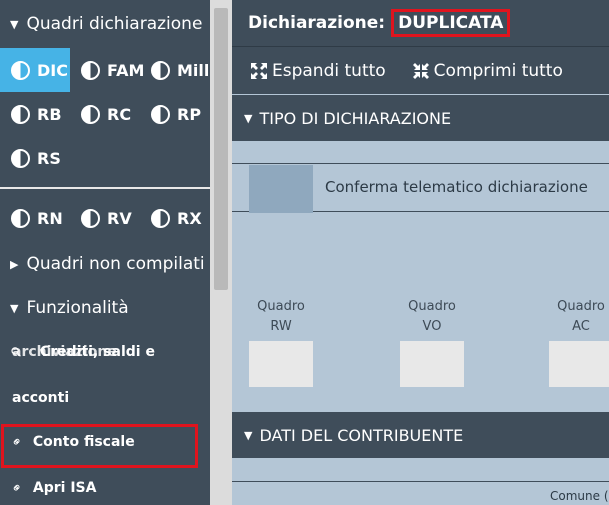 This screenshot has width=609, height=505. I want to click on toolbar: Espandi tutto Comprimi tutto, so click(420, 70).